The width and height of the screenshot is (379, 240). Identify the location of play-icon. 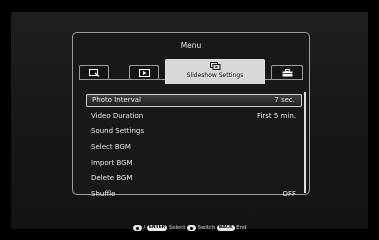
(144, 72).